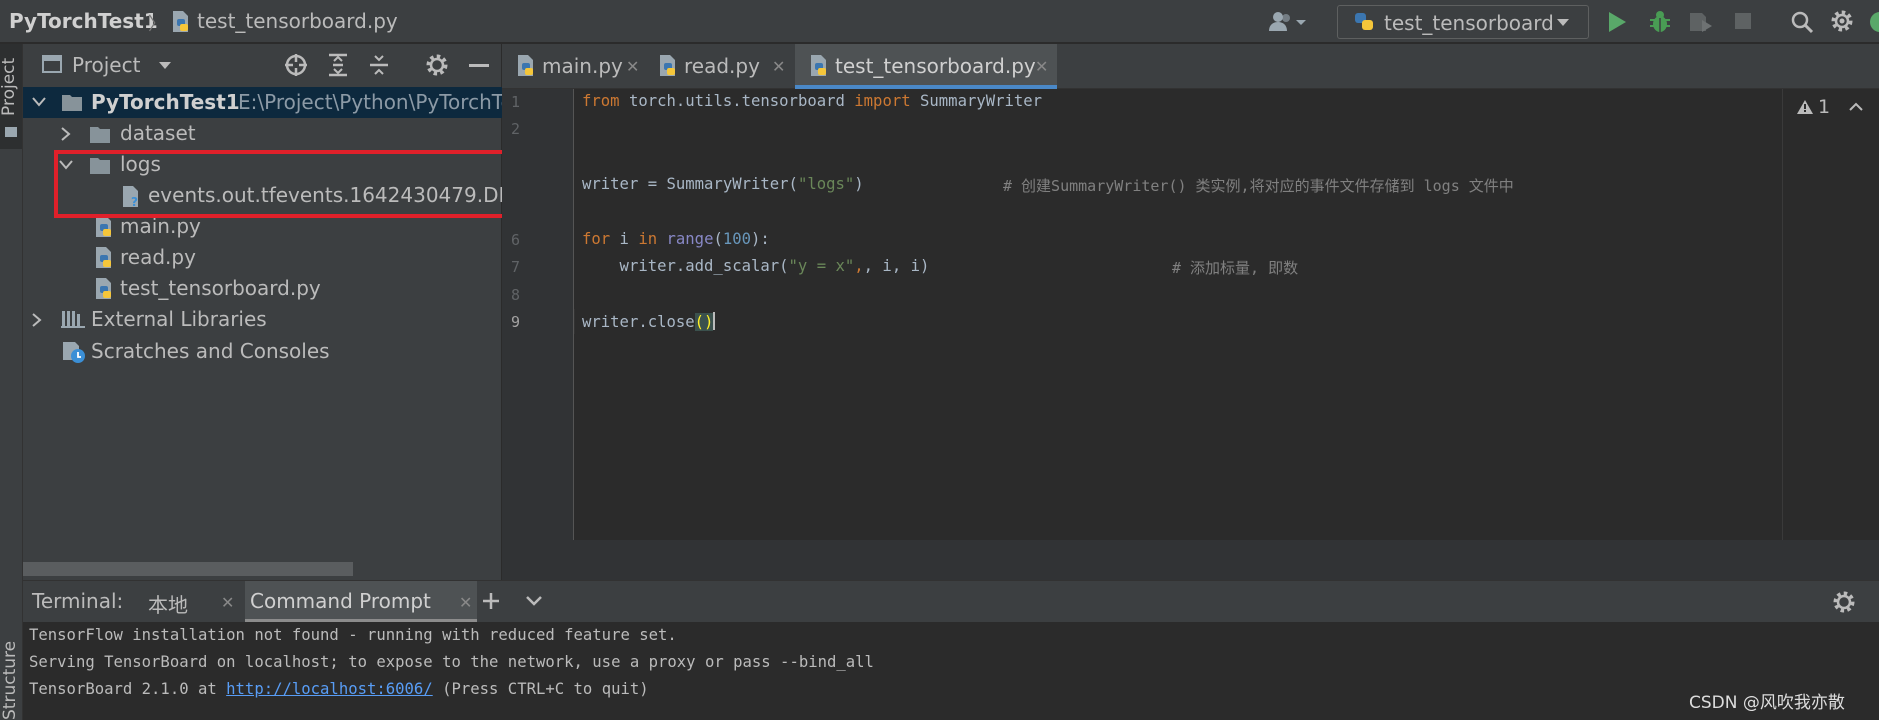 The image size is (1879, 720). I want to click on panel-settings-gear-icon, so click(437, 65).